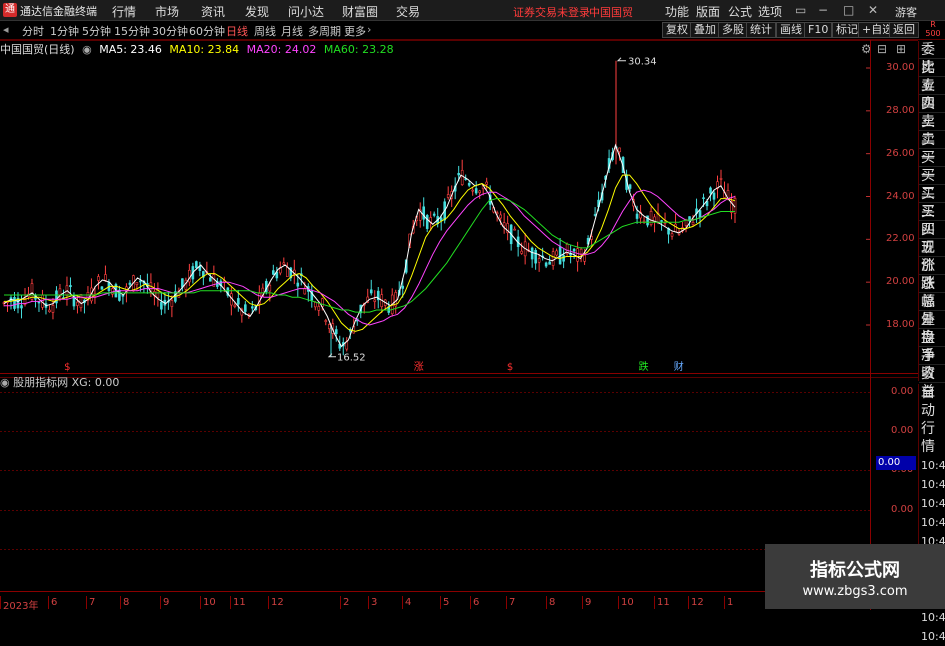  Describe the element at coordinates (770, 11) in the screenshot. I see `menu-xuanxiang: 选项` at that location.